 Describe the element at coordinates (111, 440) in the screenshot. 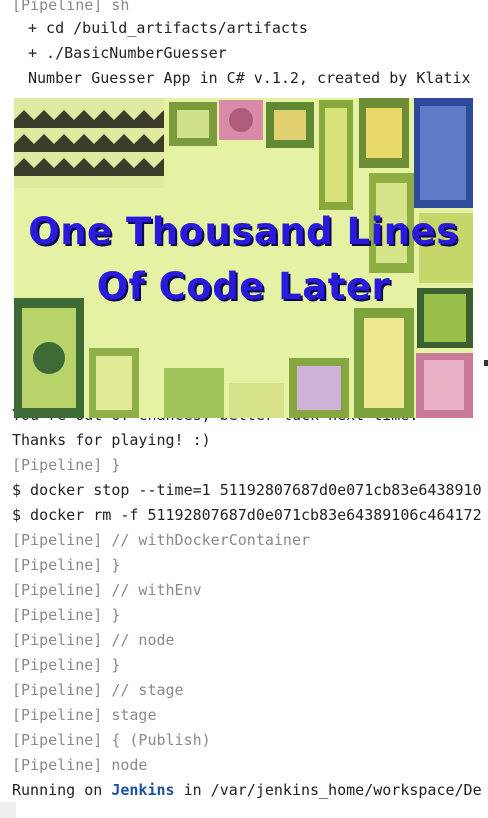

I see `console-line: Thanks for playing! :)` at that location.